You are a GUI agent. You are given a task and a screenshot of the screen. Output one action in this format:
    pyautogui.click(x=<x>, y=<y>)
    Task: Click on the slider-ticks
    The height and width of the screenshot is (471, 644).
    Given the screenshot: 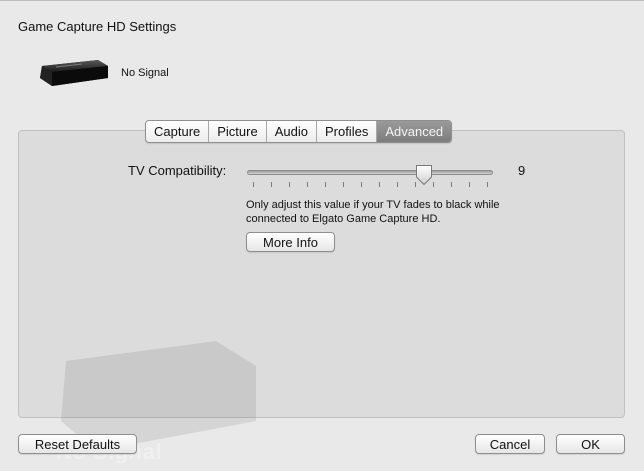 What is the action you would take?
    pyautogui.click(x=370, y=186)
    